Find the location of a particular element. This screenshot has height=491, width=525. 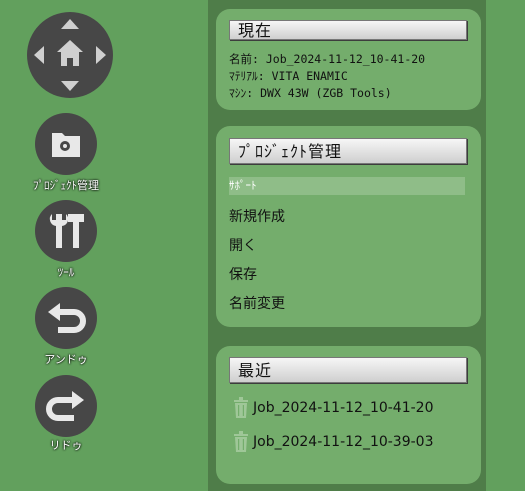

navigation-arrows-icon is located at coordinates (70, 55).